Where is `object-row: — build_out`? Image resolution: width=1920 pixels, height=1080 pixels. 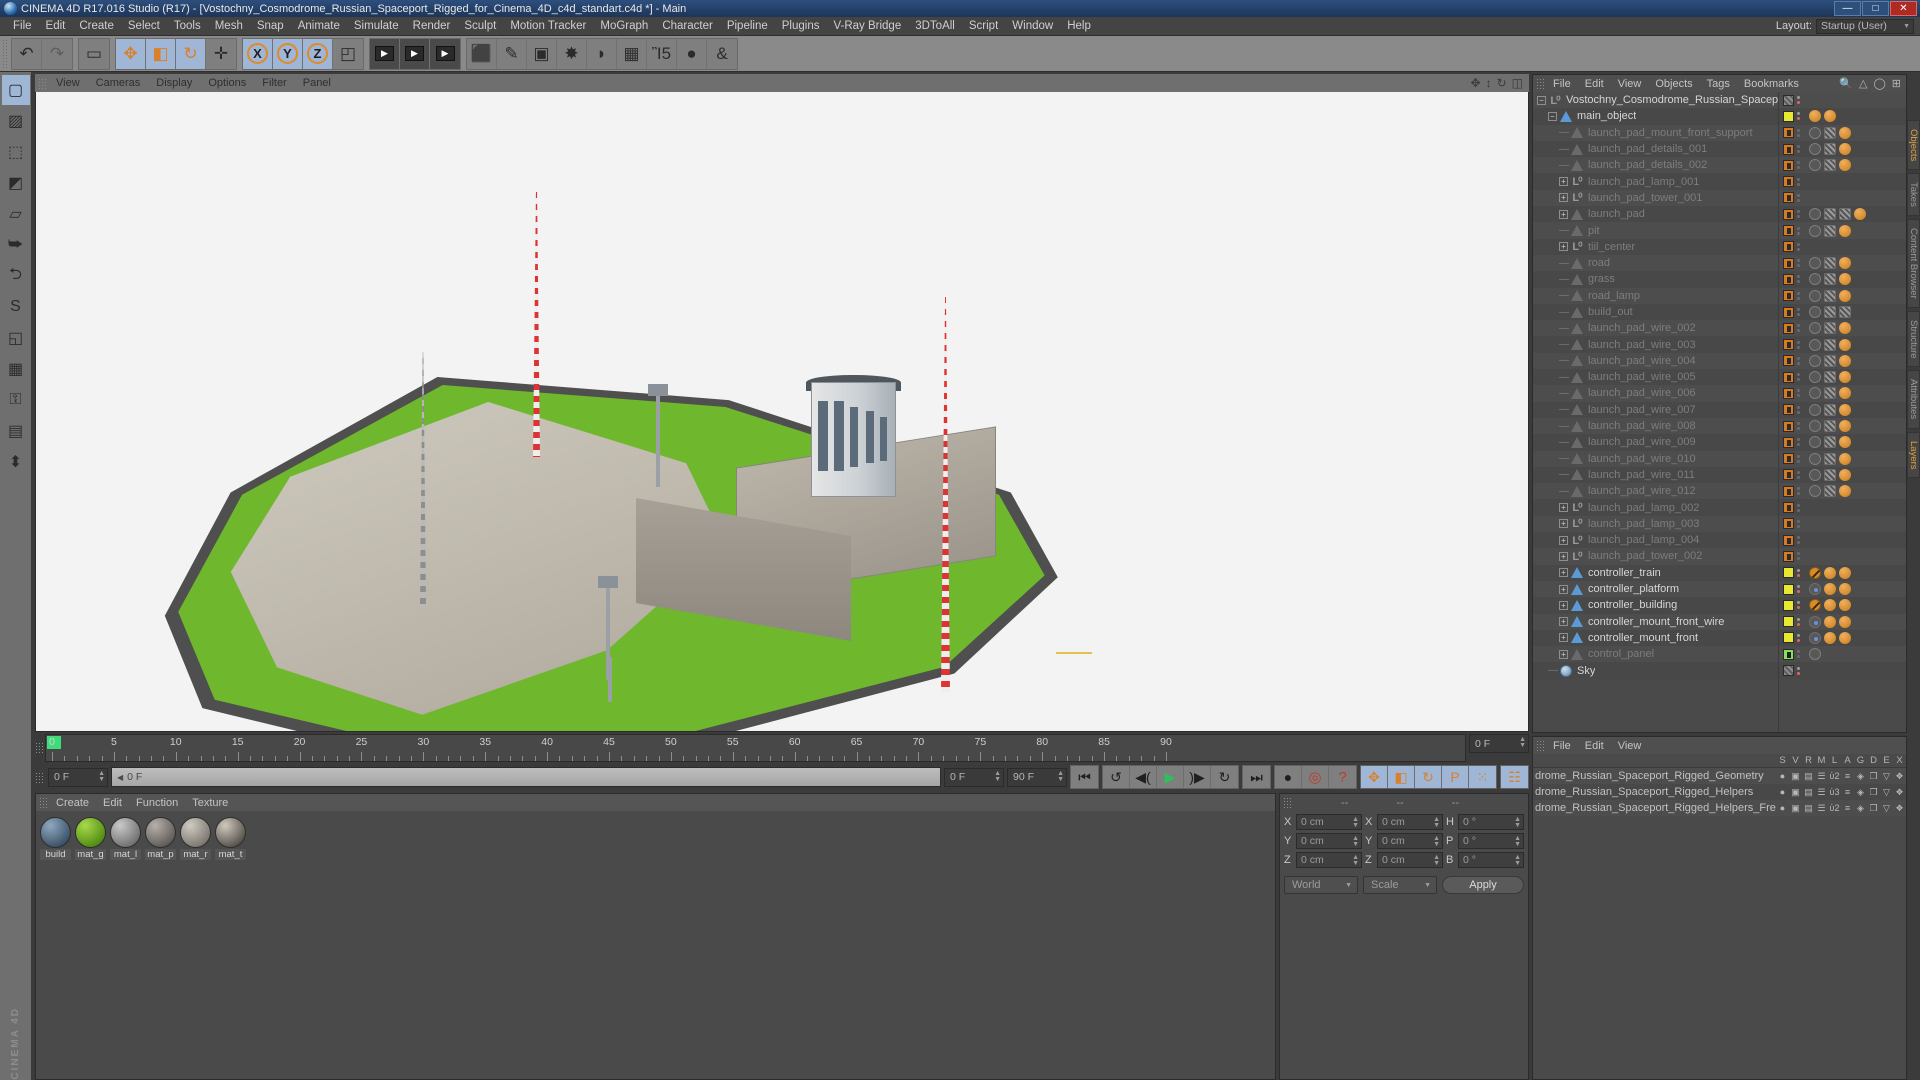
object-row: — build_out is located at coordinates (1655, 312).